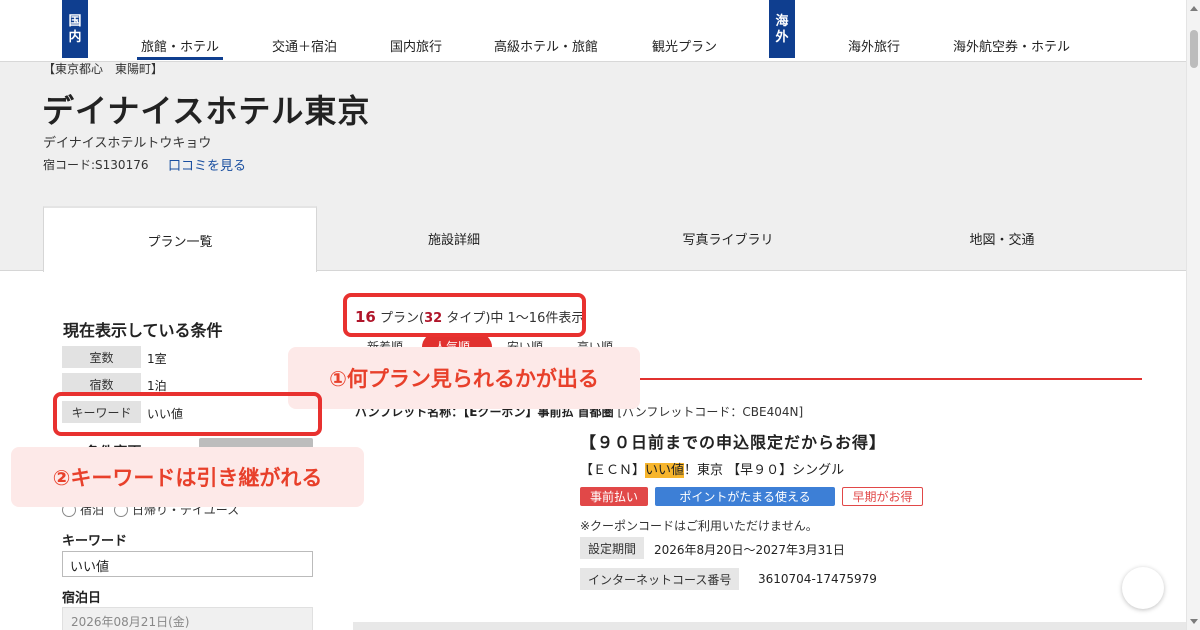  Describe the element at coordinates (1194, 8) in the screenshot. I see `scroll-up-icon` at that location.